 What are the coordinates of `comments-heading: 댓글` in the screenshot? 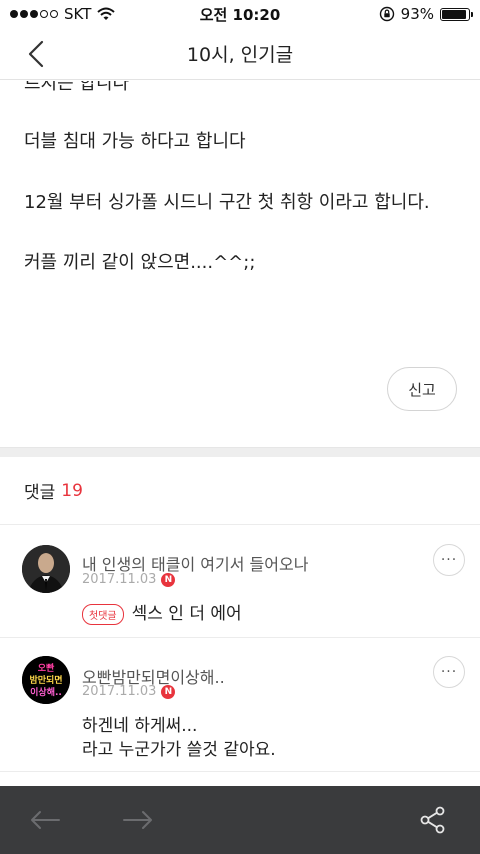 It's located at (40, 493).